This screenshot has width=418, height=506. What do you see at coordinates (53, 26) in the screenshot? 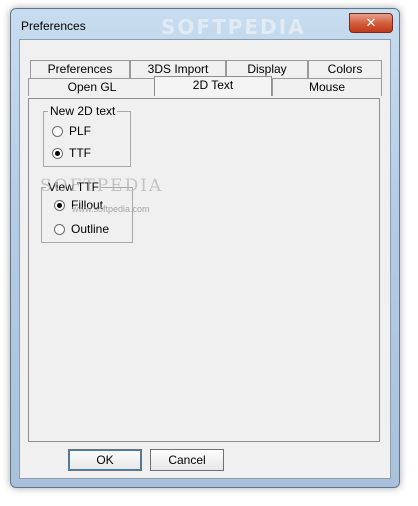
I see `window-title: Preferences` at bounding box center [53, 26].